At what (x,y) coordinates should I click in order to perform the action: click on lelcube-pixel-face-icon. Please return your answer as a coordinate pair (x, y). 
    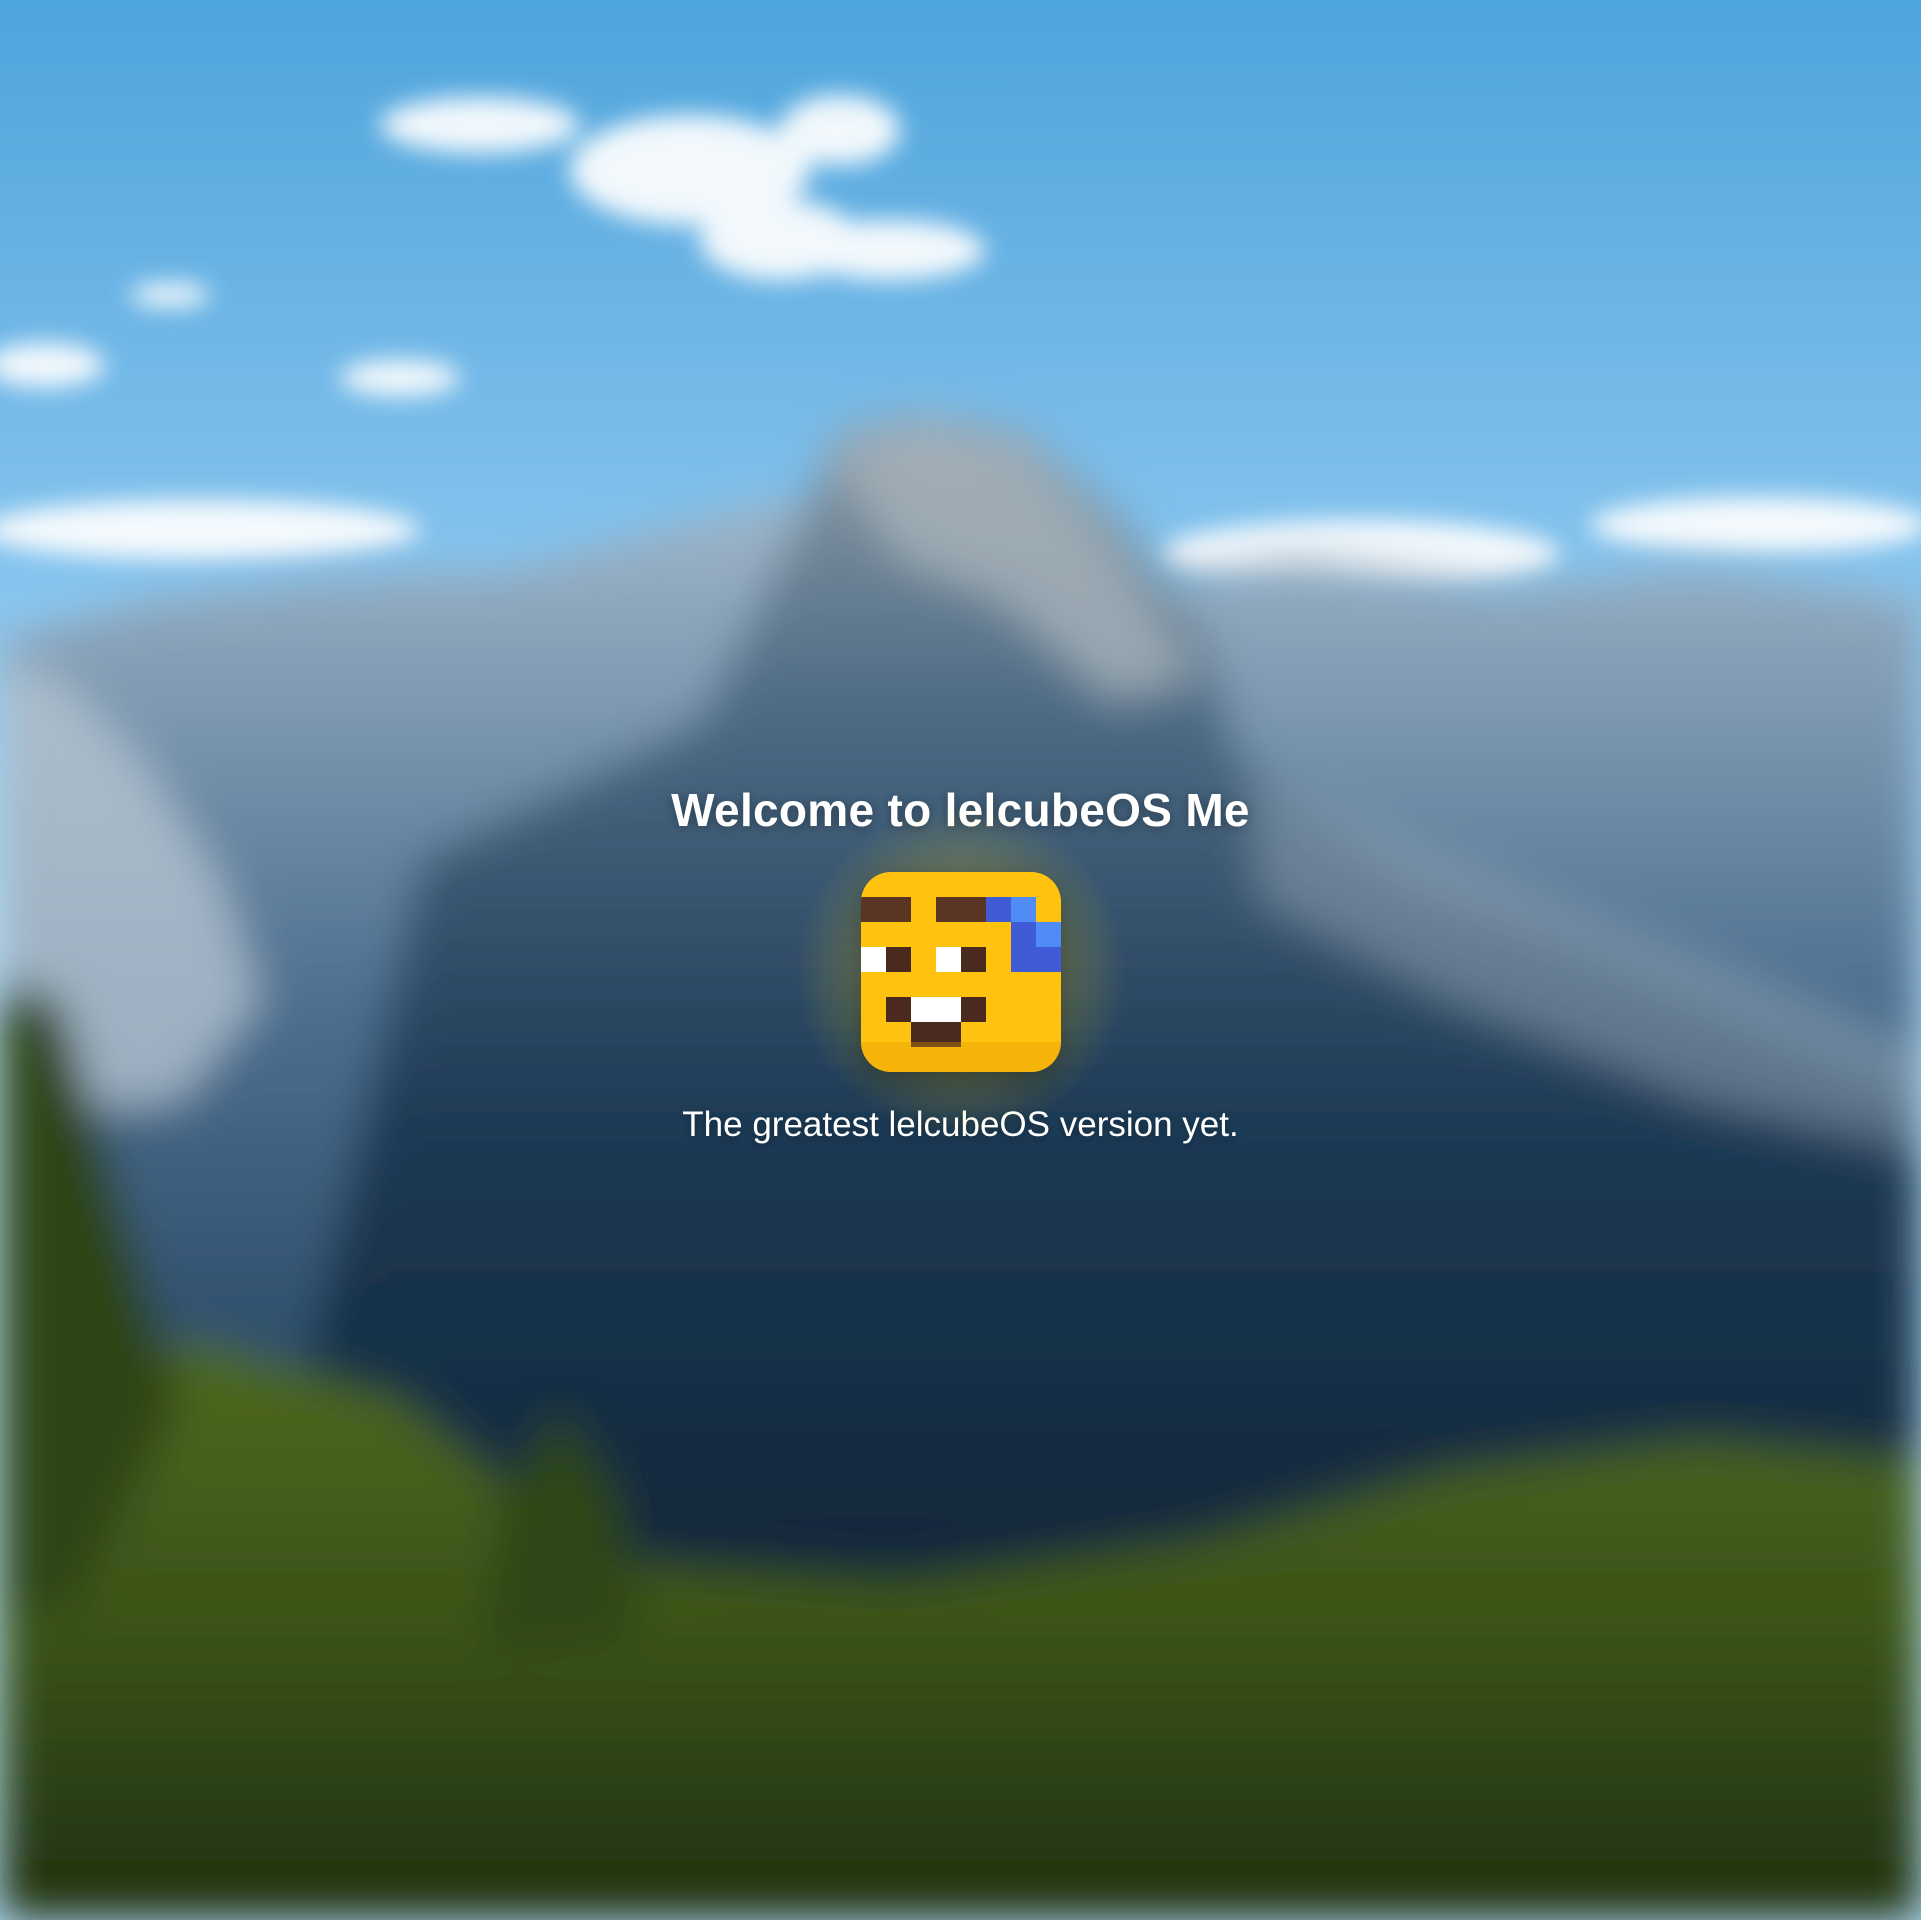
    Looking at the image, I should click on (960, 972).